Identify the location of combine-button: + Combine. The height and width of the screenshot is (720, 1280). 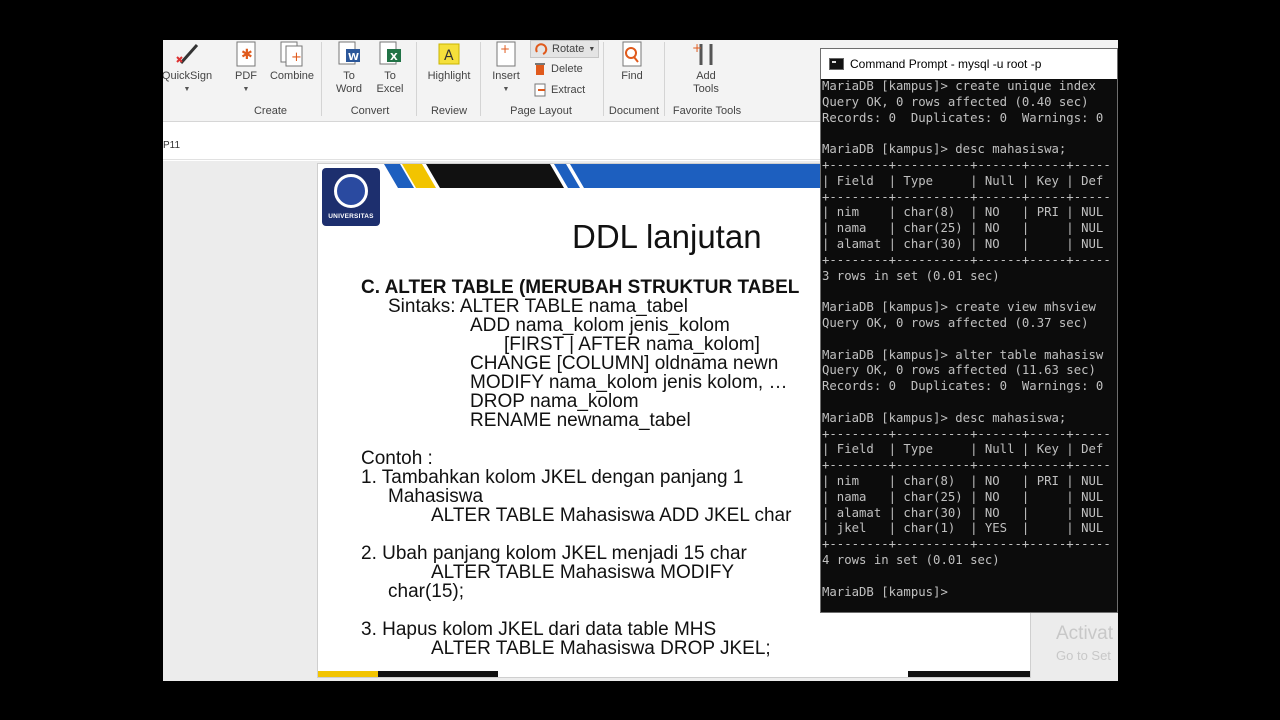
(292, 61).